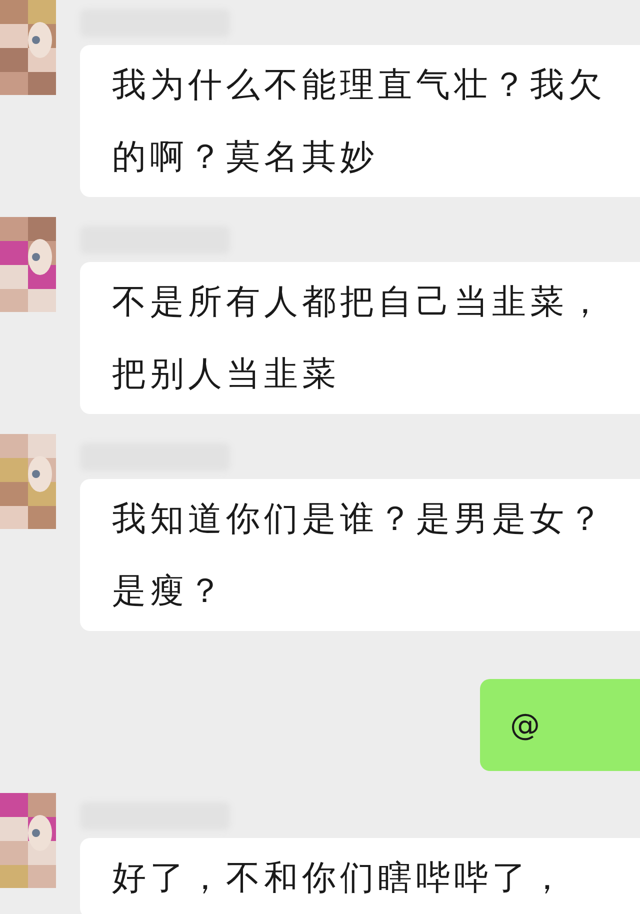 The image size is (640, 914). I want to click on message-text: 我知道你们是谁？是男是女？, so click(359, 519).